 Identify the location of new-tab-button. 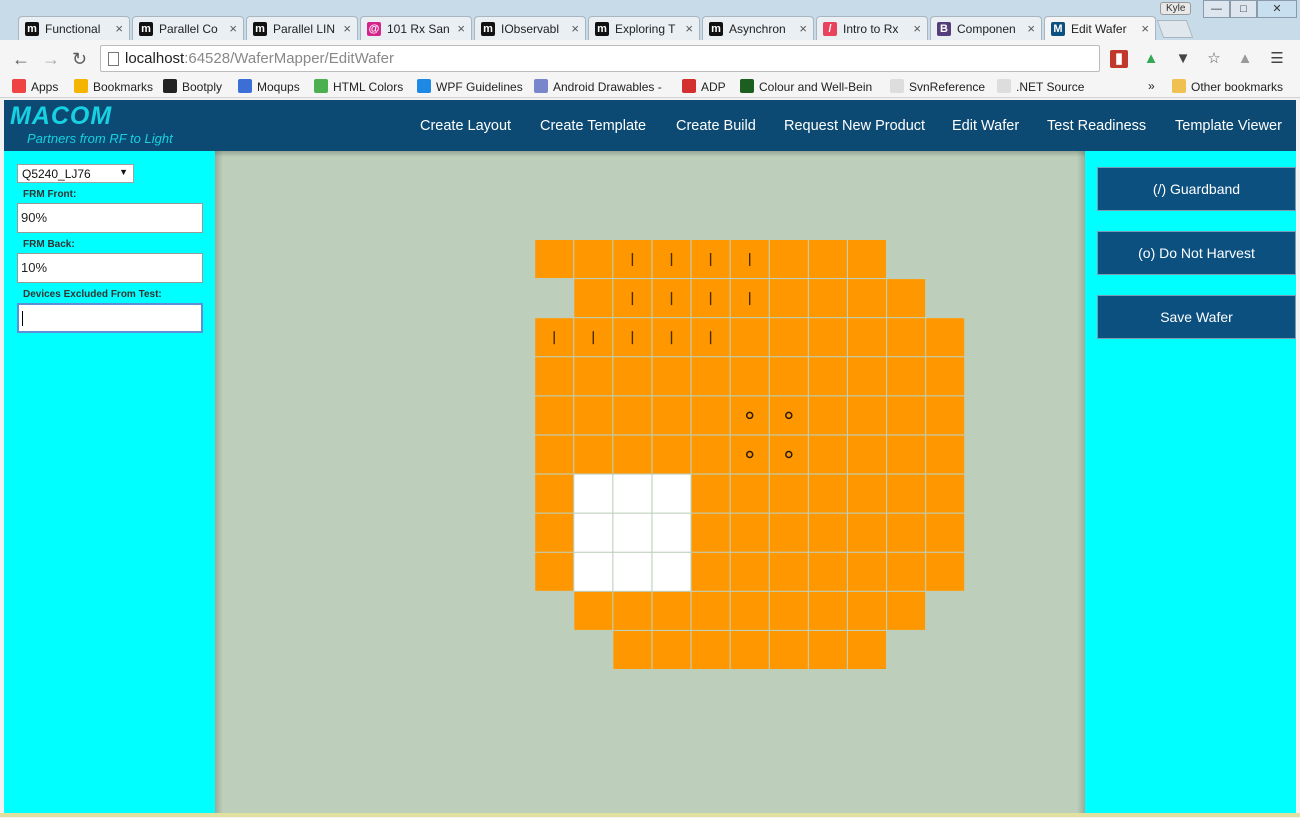
(1175, 29).